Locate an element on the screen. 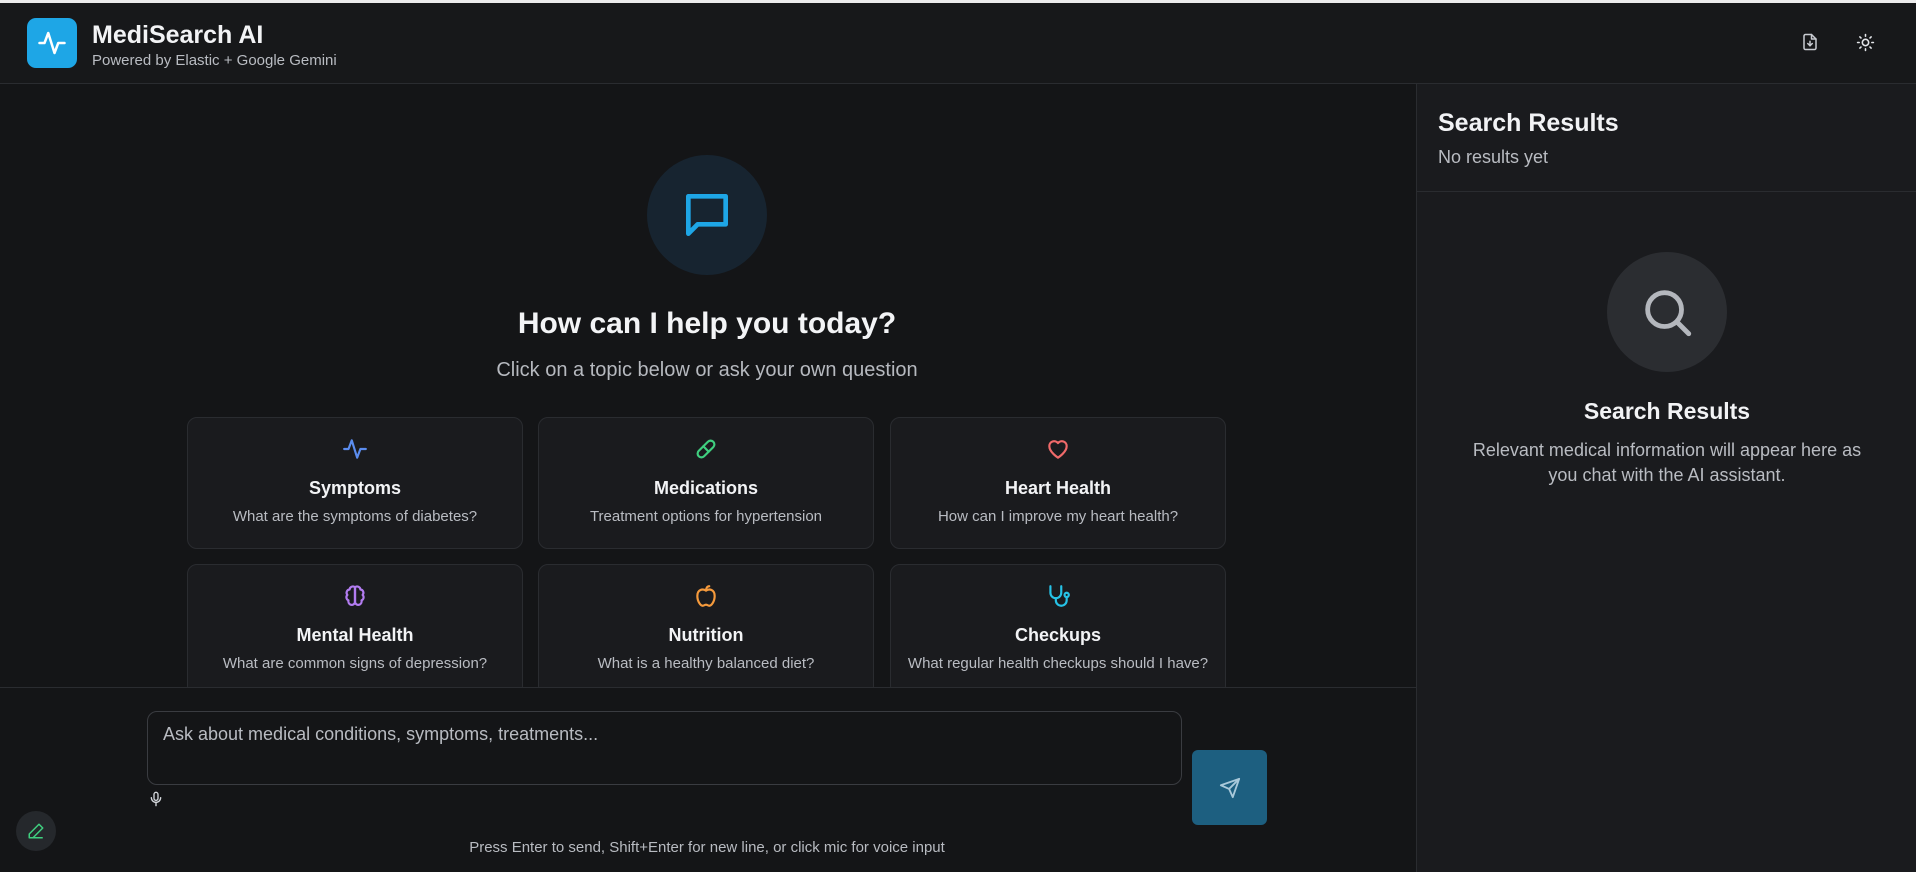  new-chat-button is located at coordinates (36, 831).